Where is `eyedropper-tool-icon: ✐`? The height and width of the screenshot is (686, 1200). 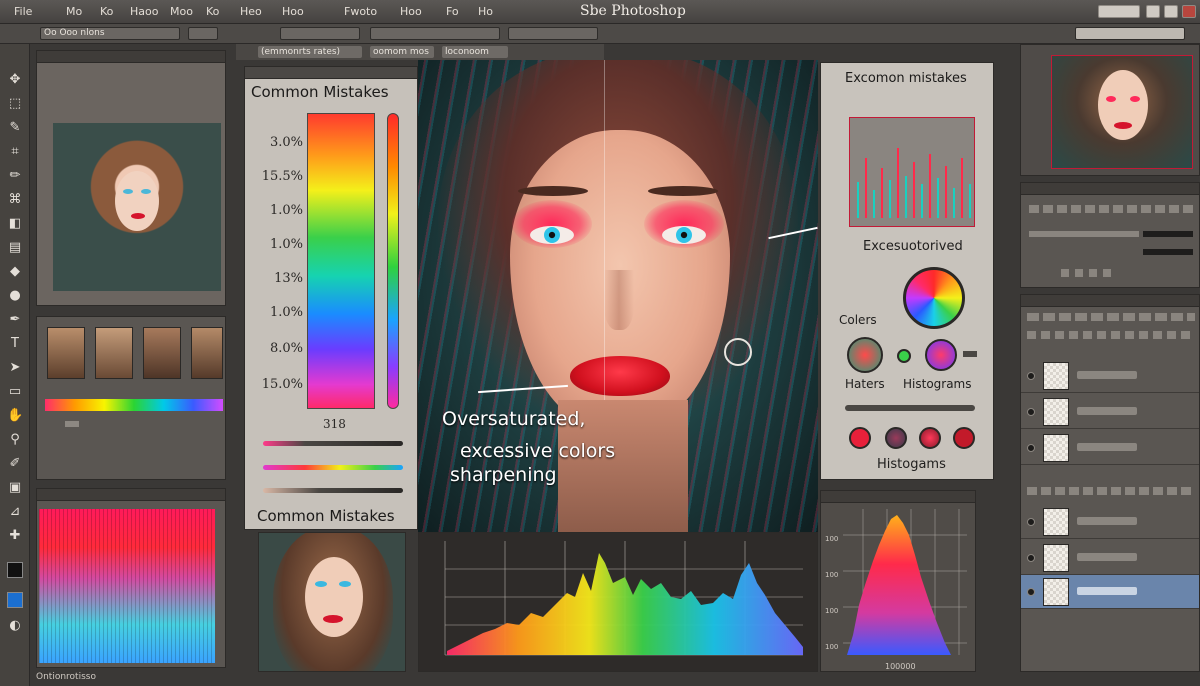 eyedropper-tool-icon: ✐ is located at coordinates (15, 464).